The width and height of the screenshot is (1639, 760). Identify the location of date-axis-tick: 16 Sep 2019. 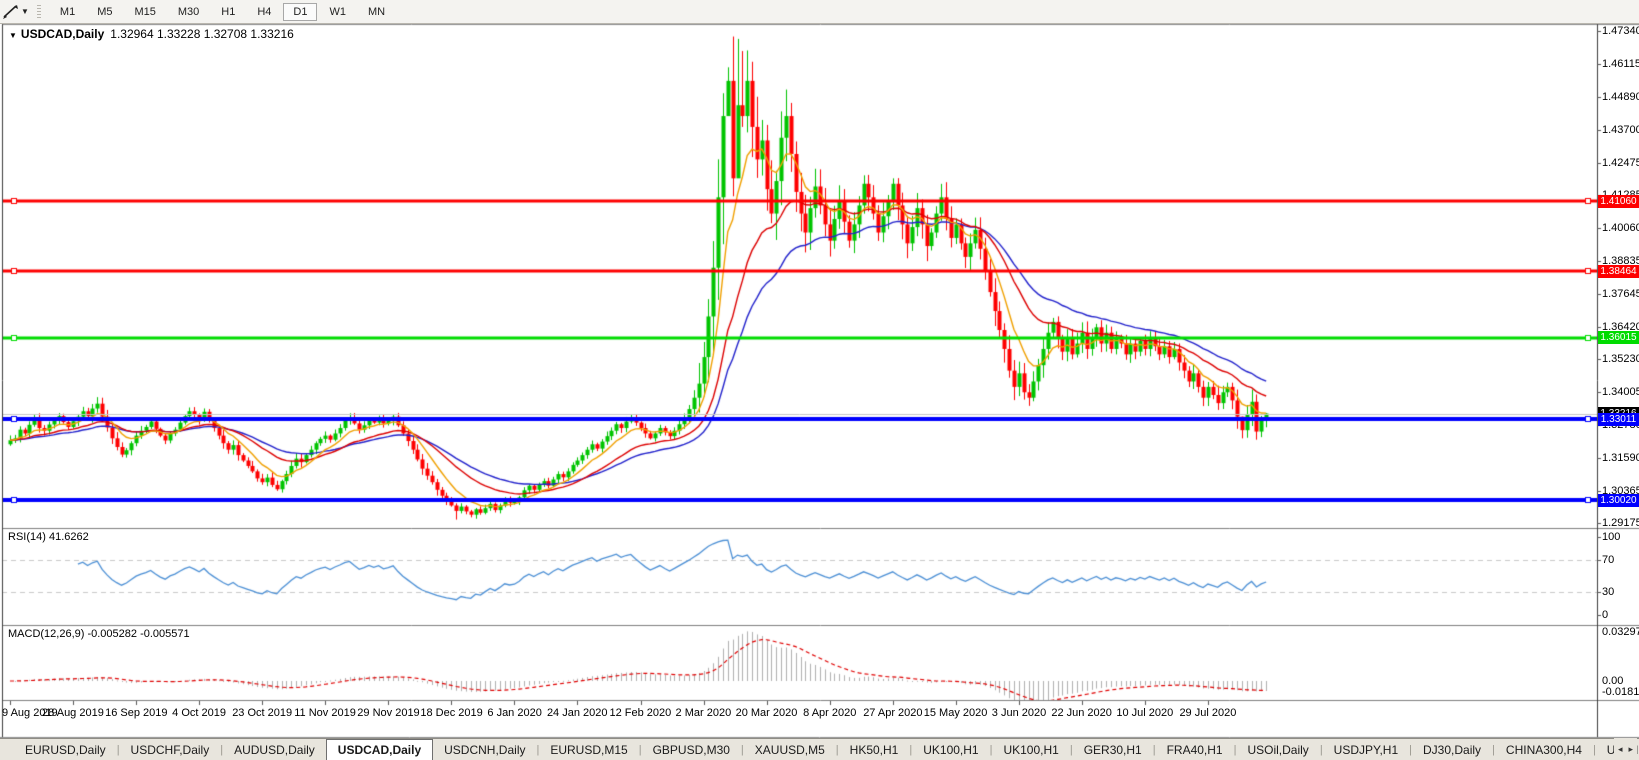
(136, 713).